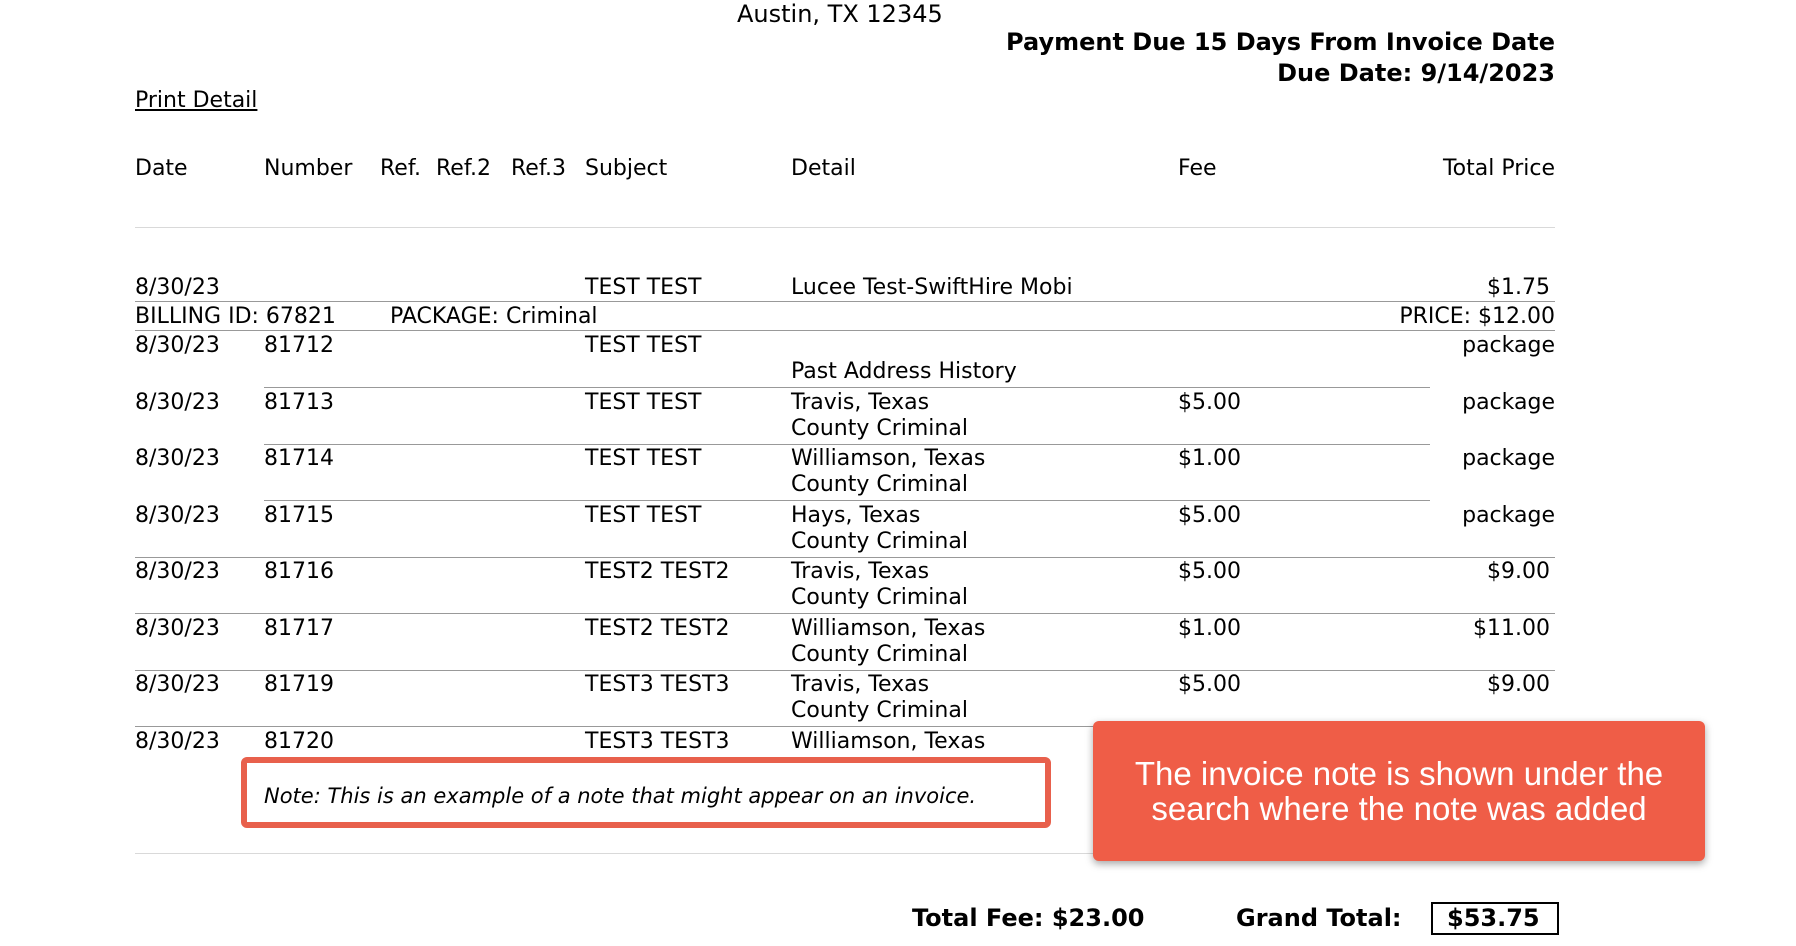 This screenshot has width=1796, height=946. Describe the element at coordinates (840, 14) in the screenshot. I see `address-line: Austin, TX 12345` at that location.